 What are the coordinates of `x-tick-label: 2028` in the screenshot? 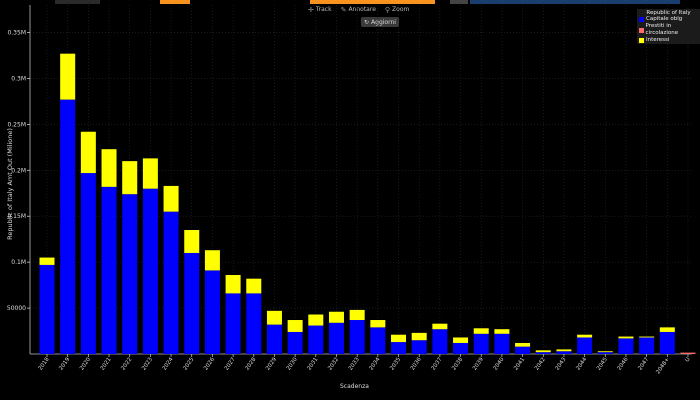 It's located at (250, 363).